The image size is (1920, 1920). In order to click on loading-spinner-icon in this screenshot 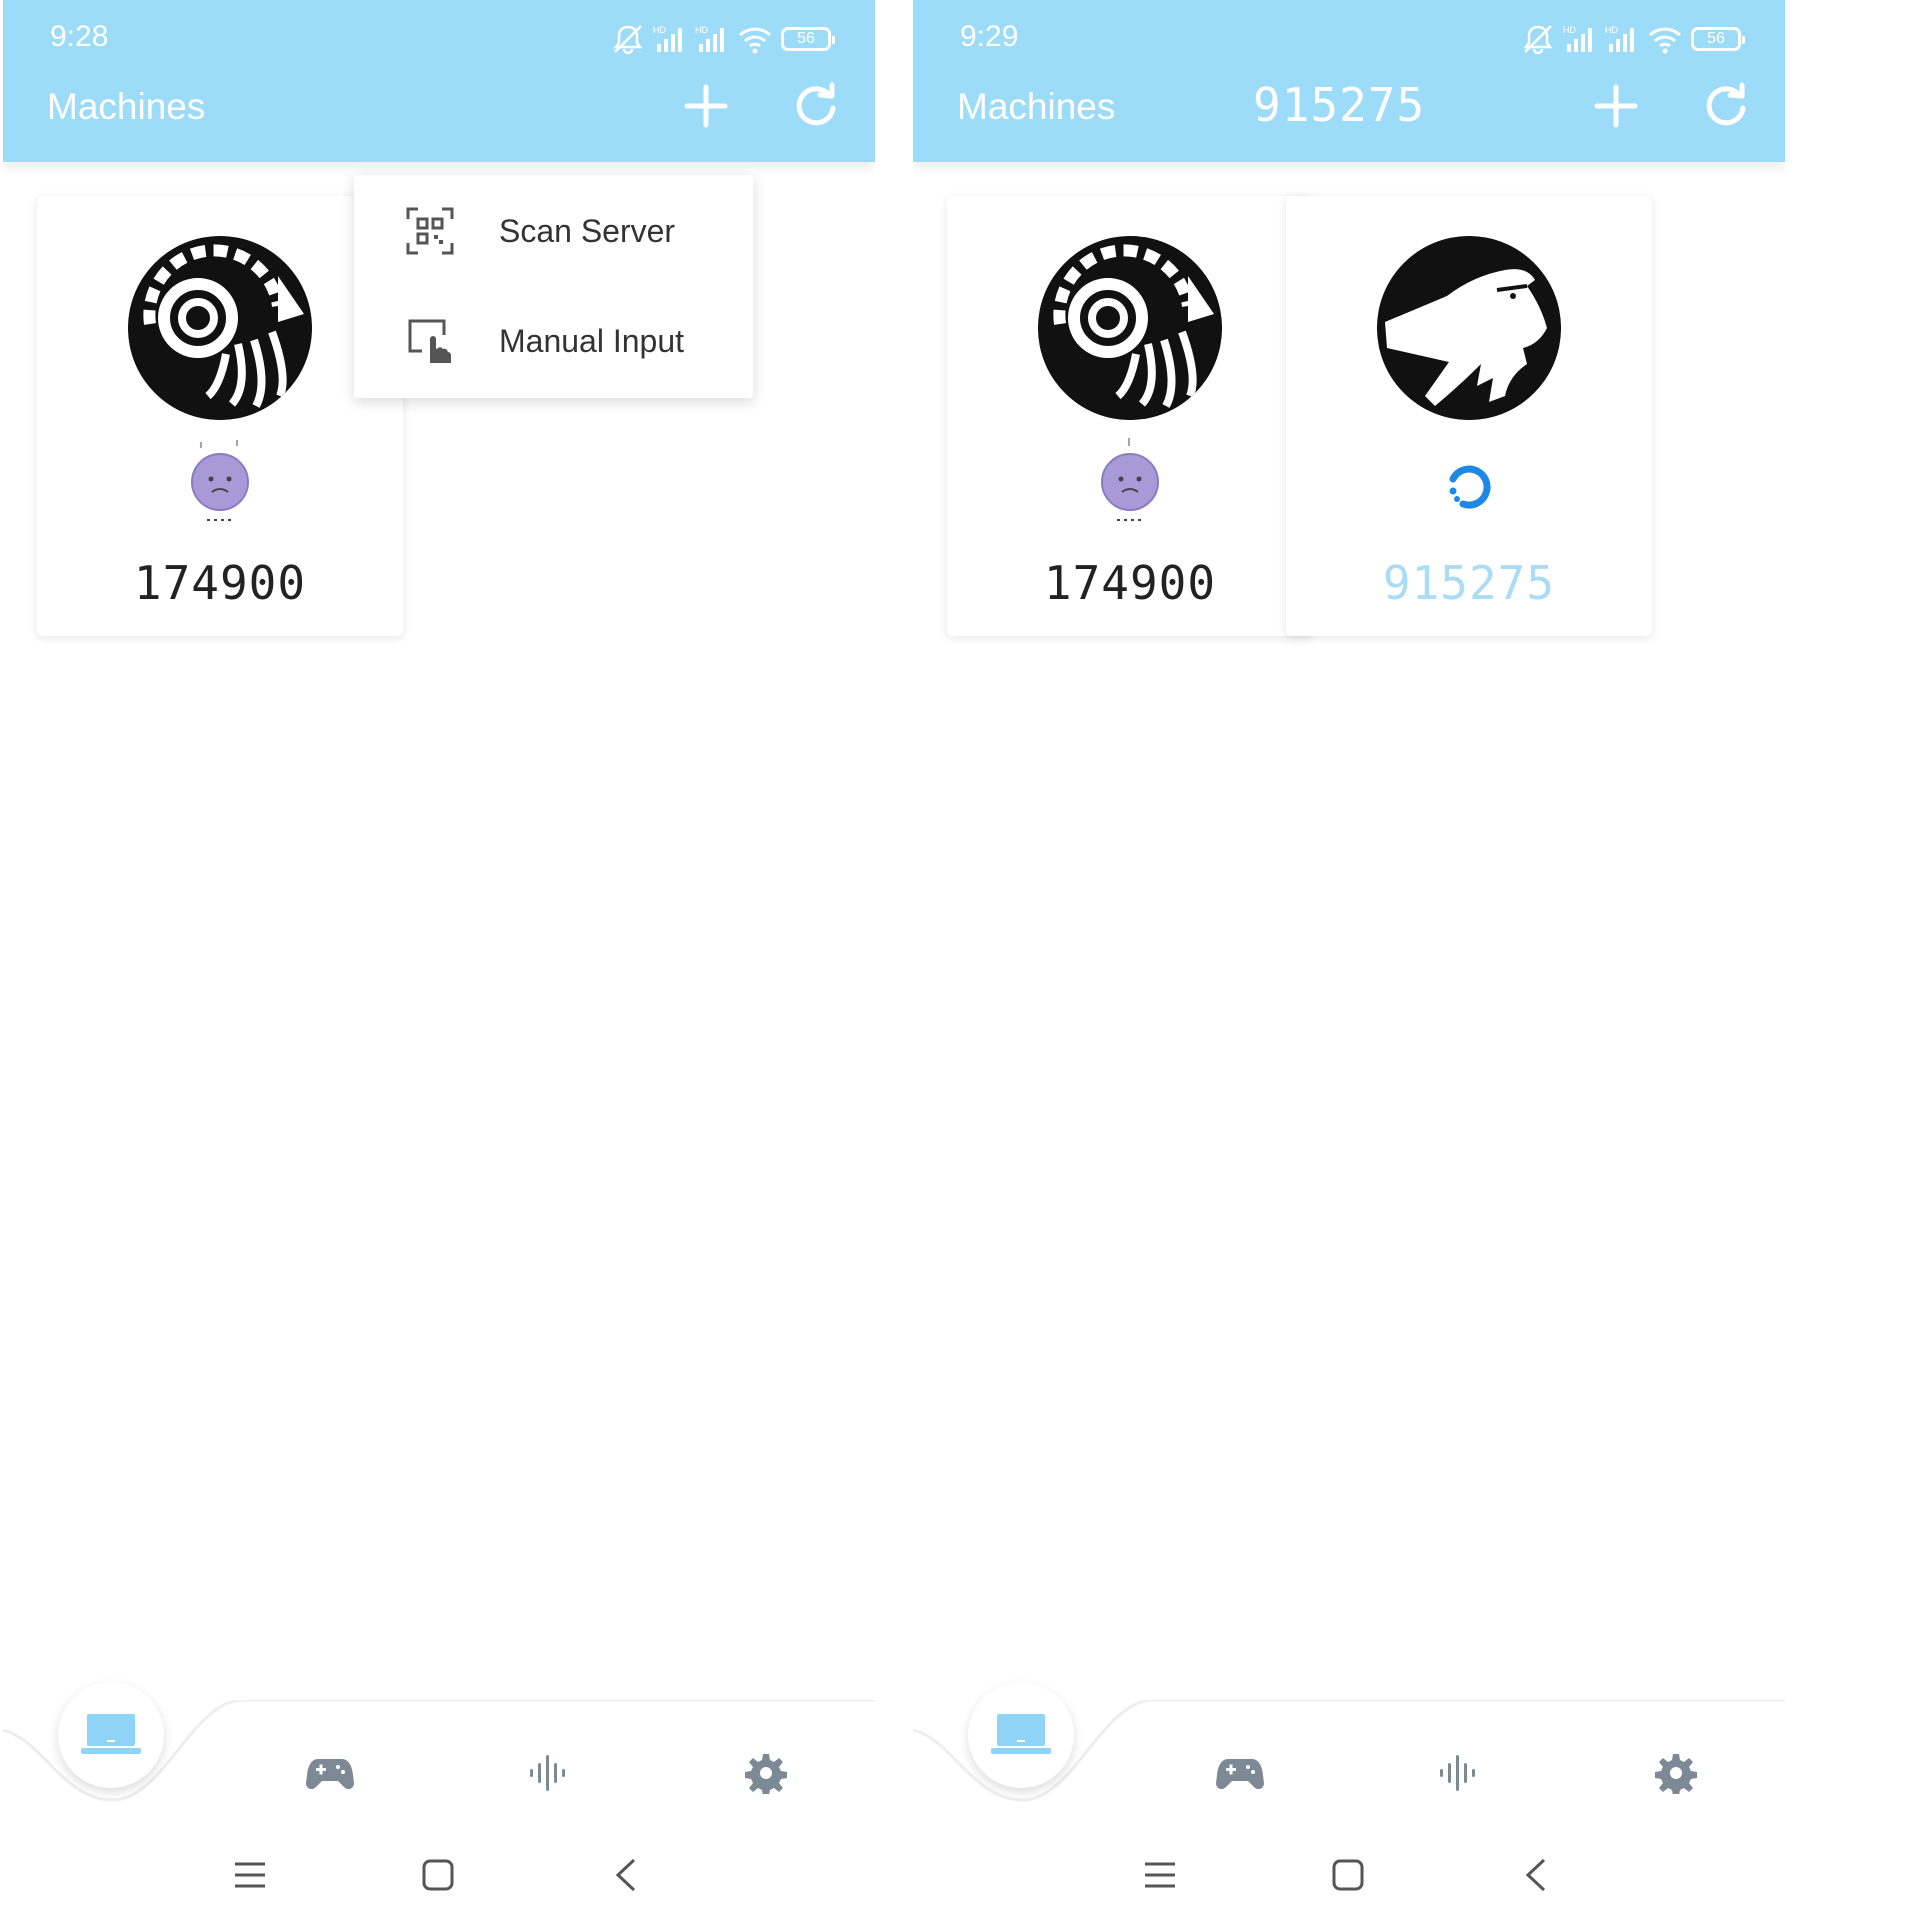, I will do `click(1470, 487)`.